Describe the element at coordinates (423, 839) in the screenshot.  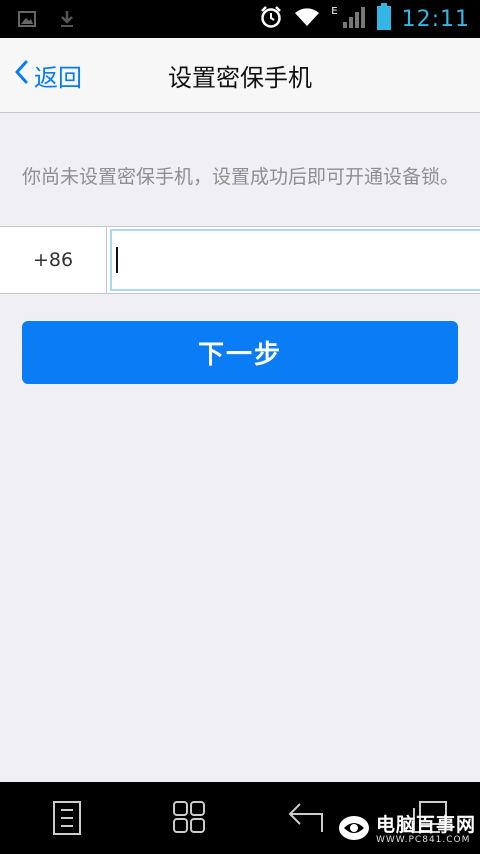
I see `watermark-url: WWW.PC841.COM` at that location.